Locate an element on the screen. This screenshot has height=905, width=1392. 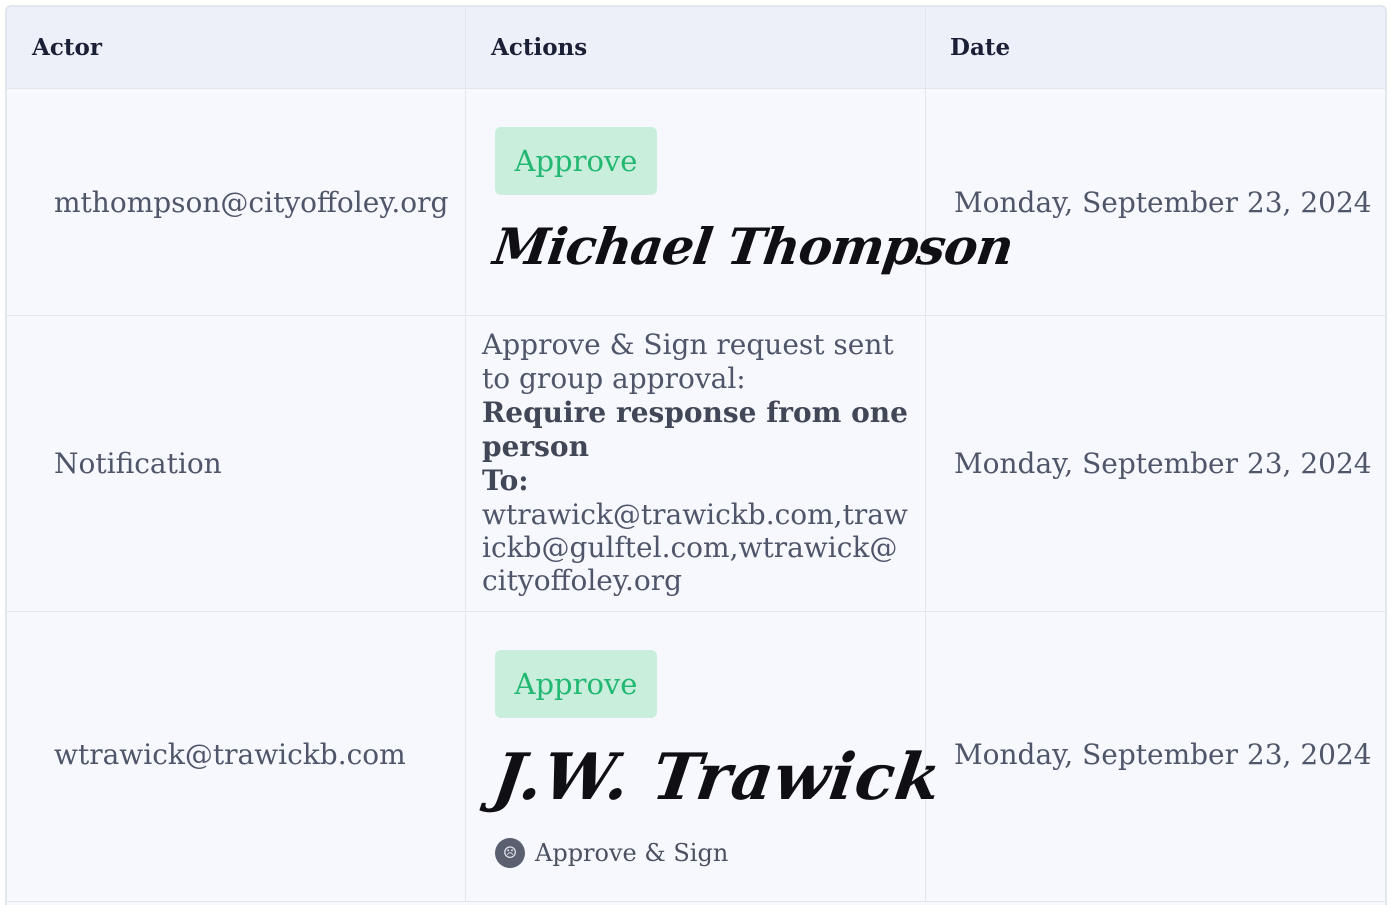
notification-to-label: To: is located at coordinates (505, 480).